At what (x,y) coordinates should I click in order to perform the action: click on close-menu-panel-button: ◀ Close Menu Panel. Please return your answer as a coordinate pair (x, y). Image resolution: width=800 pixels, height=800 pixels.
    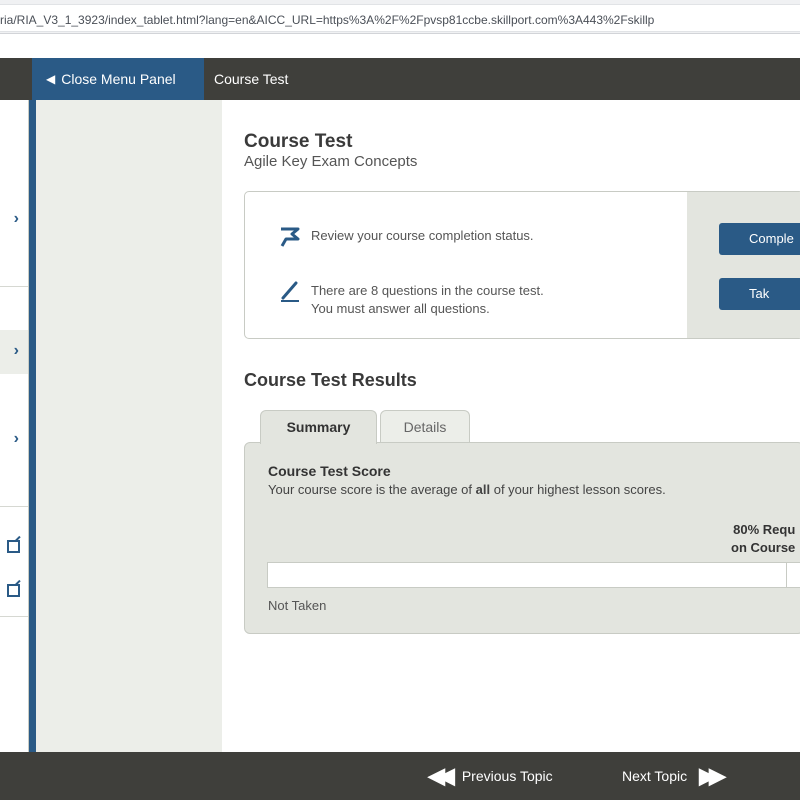
    Looking at the image, I should click on (118, 79).